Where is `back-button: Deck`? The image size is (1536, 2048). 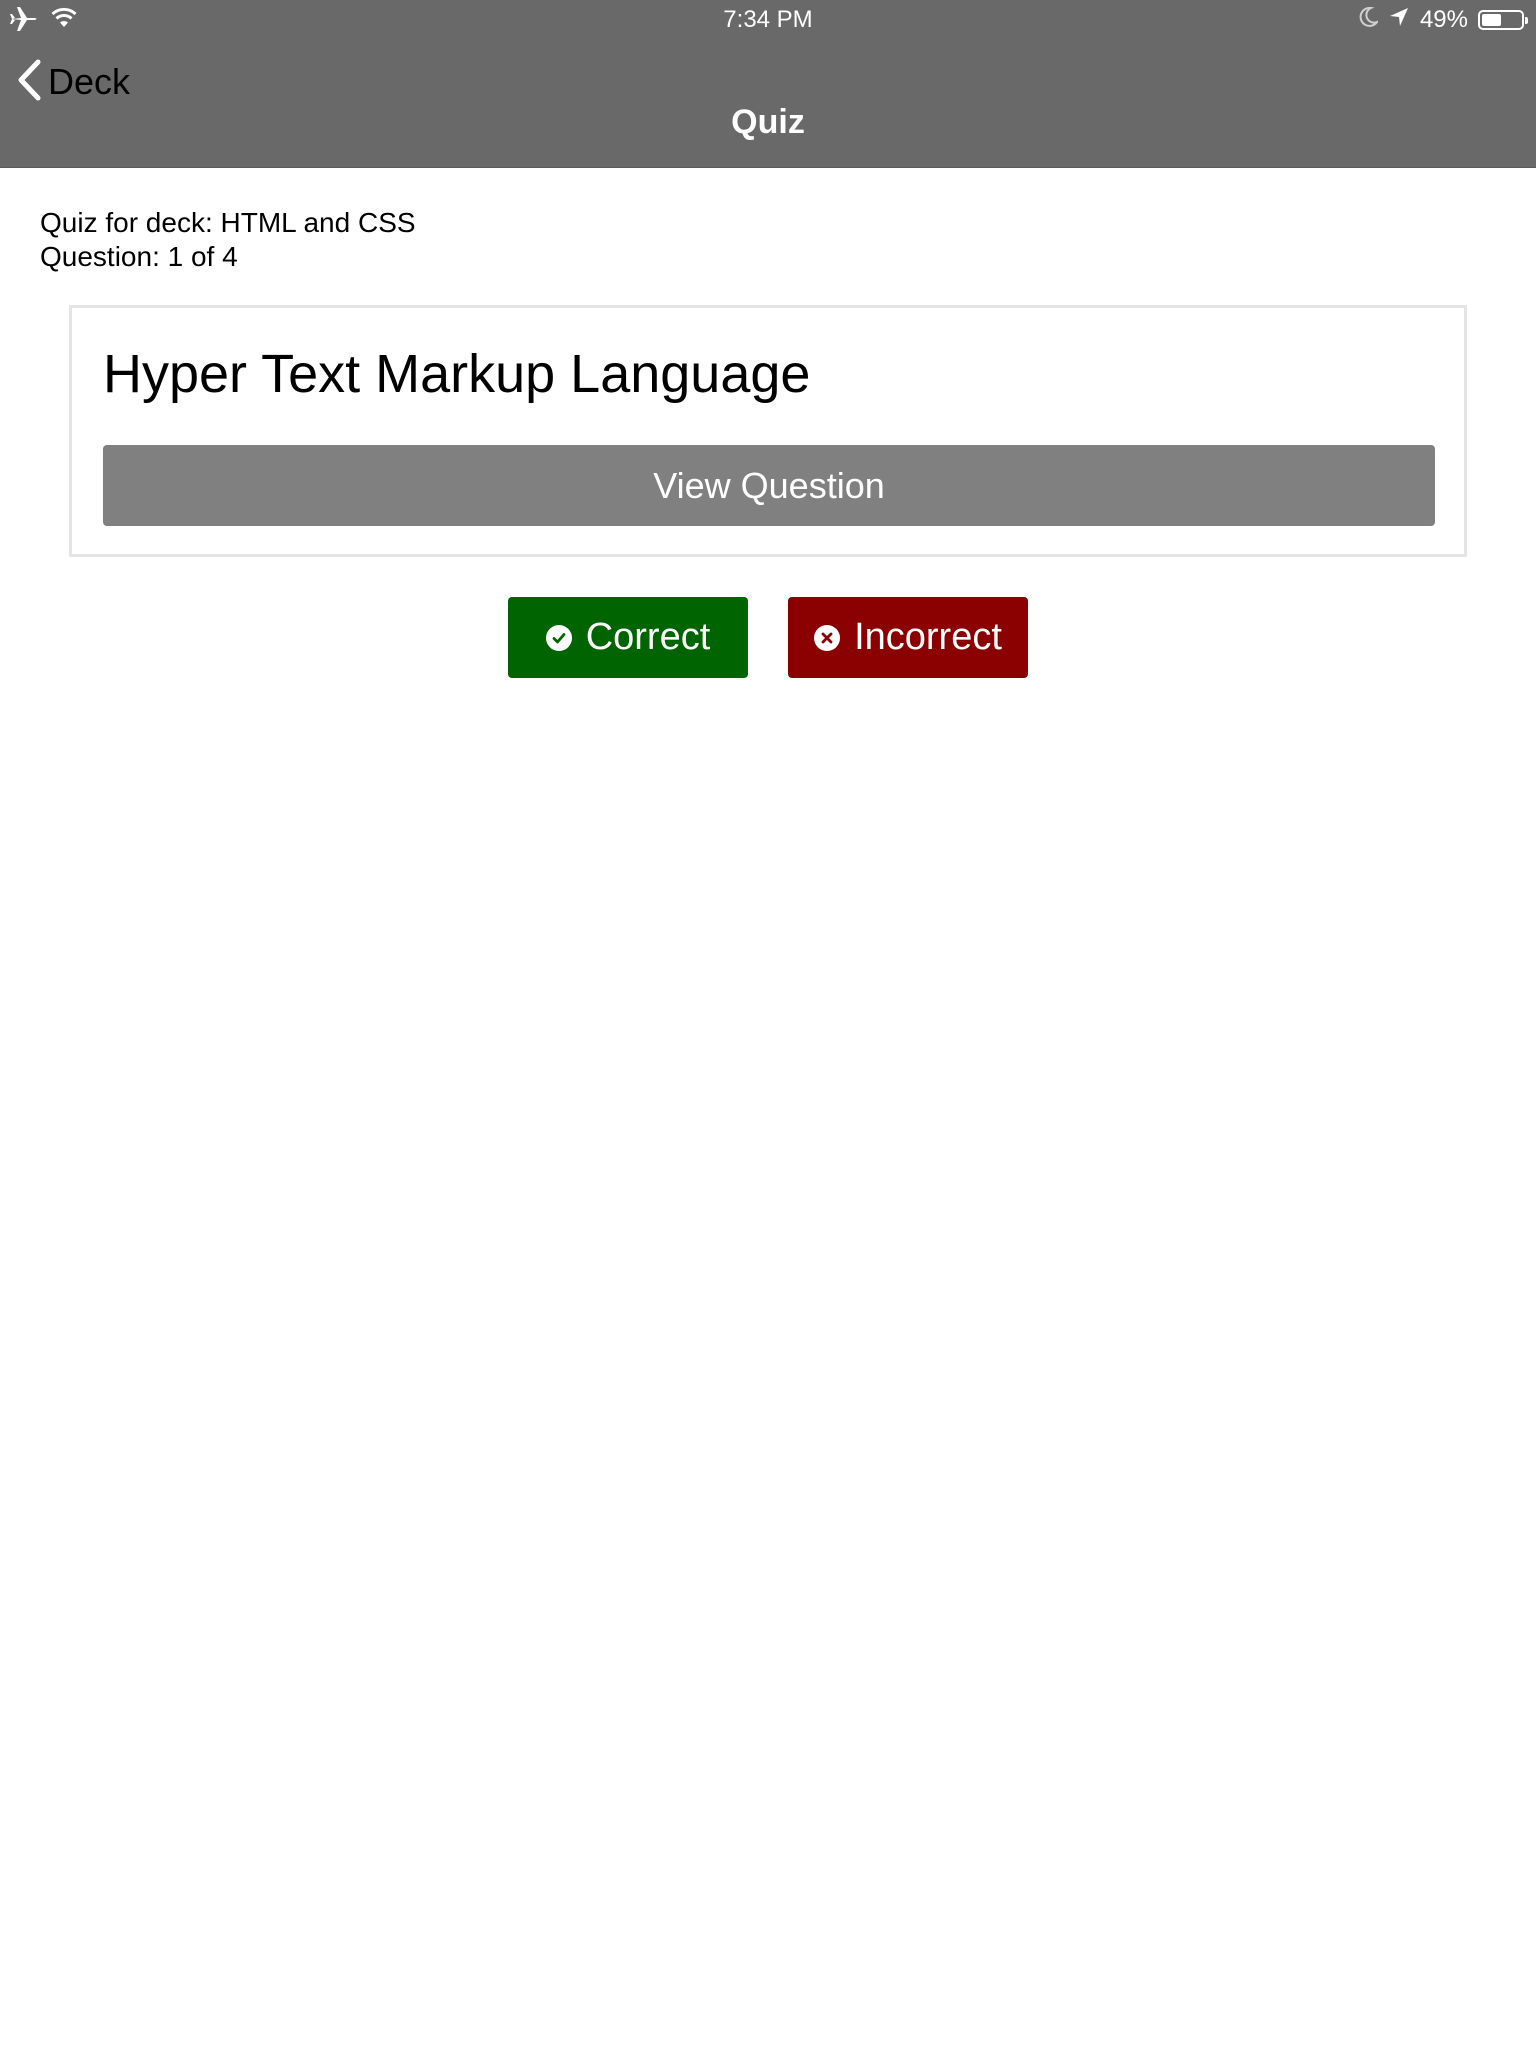 back-button: Deck is located at coordinates (73, 82).